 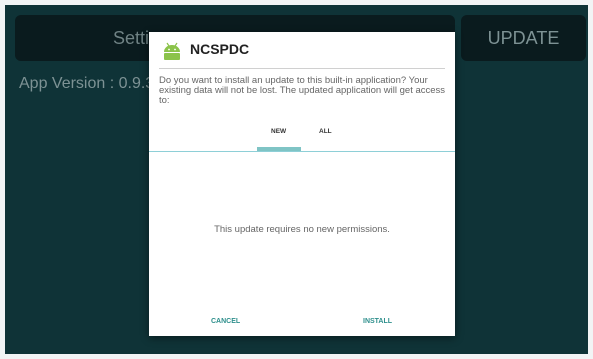 I want to click on app-version-label: App Version : 0.9.3, so click(x=87, y=83).